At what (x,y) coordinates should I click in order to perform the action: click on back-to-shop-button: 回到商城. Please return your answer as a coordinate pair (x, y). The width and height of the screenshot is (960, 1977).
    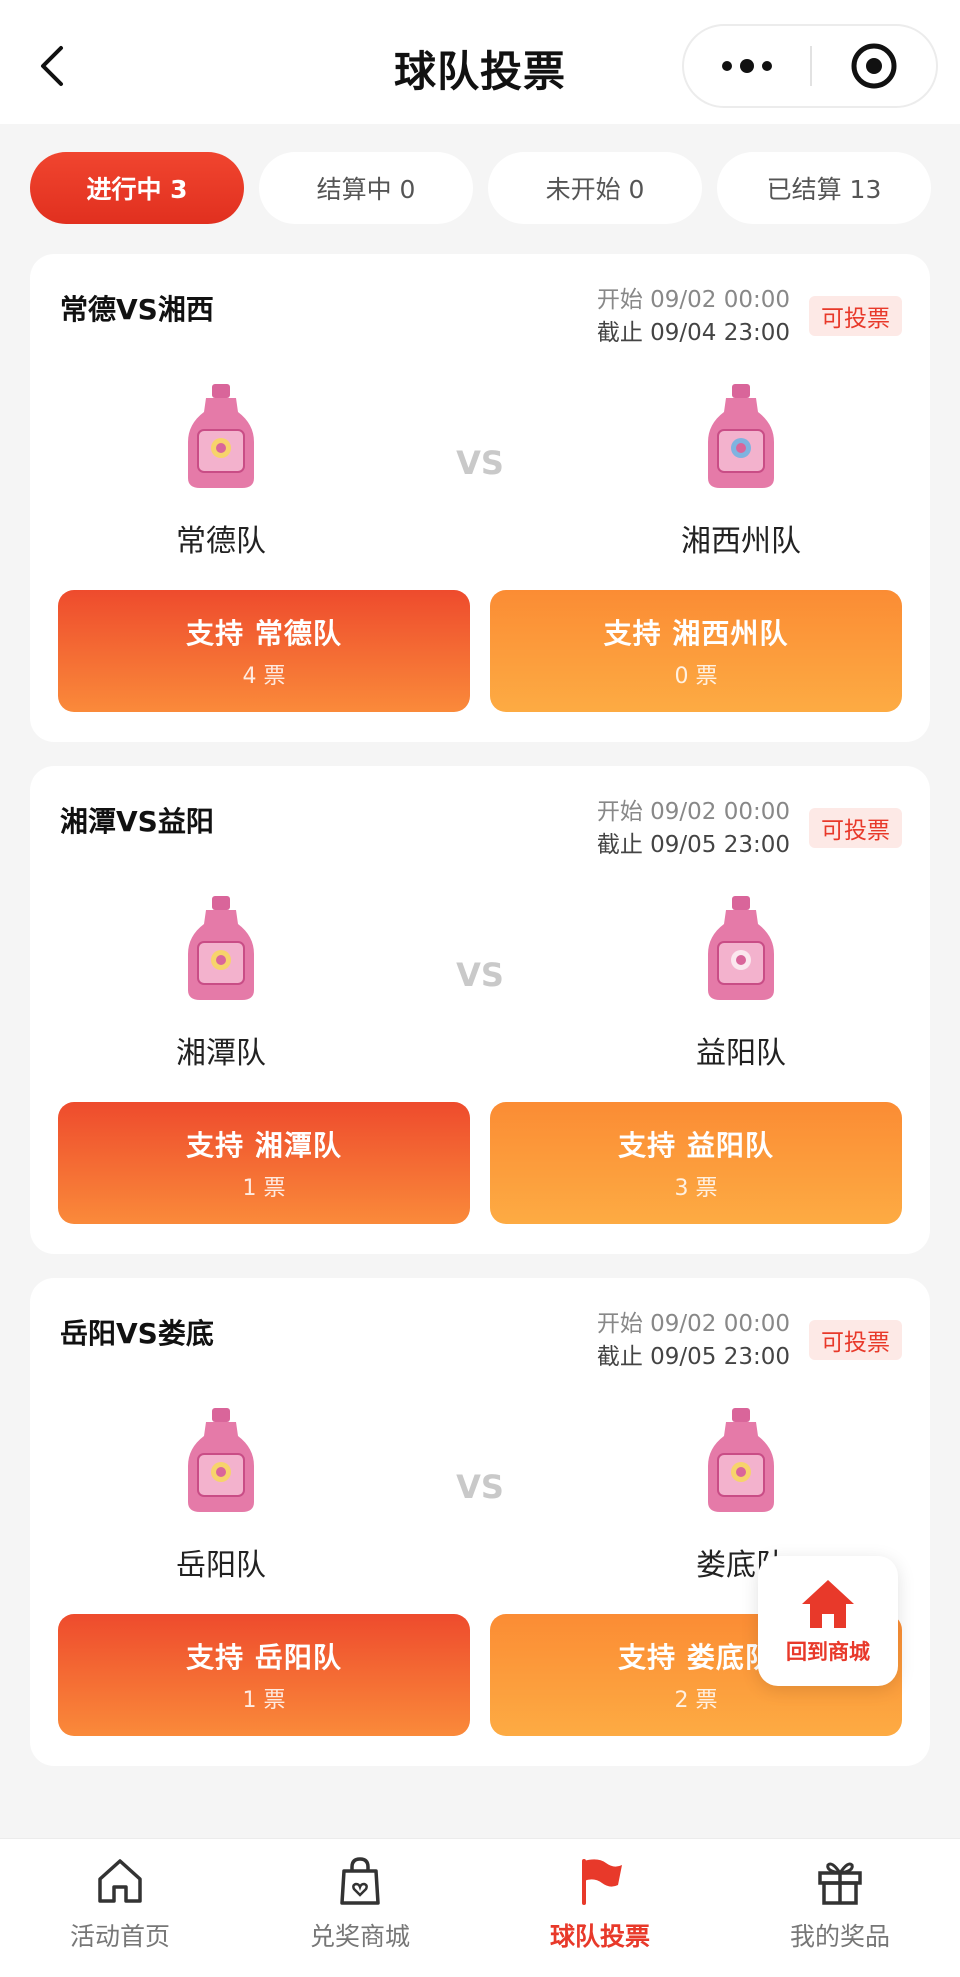
    Looking at the image, I should click on (828, 1621).